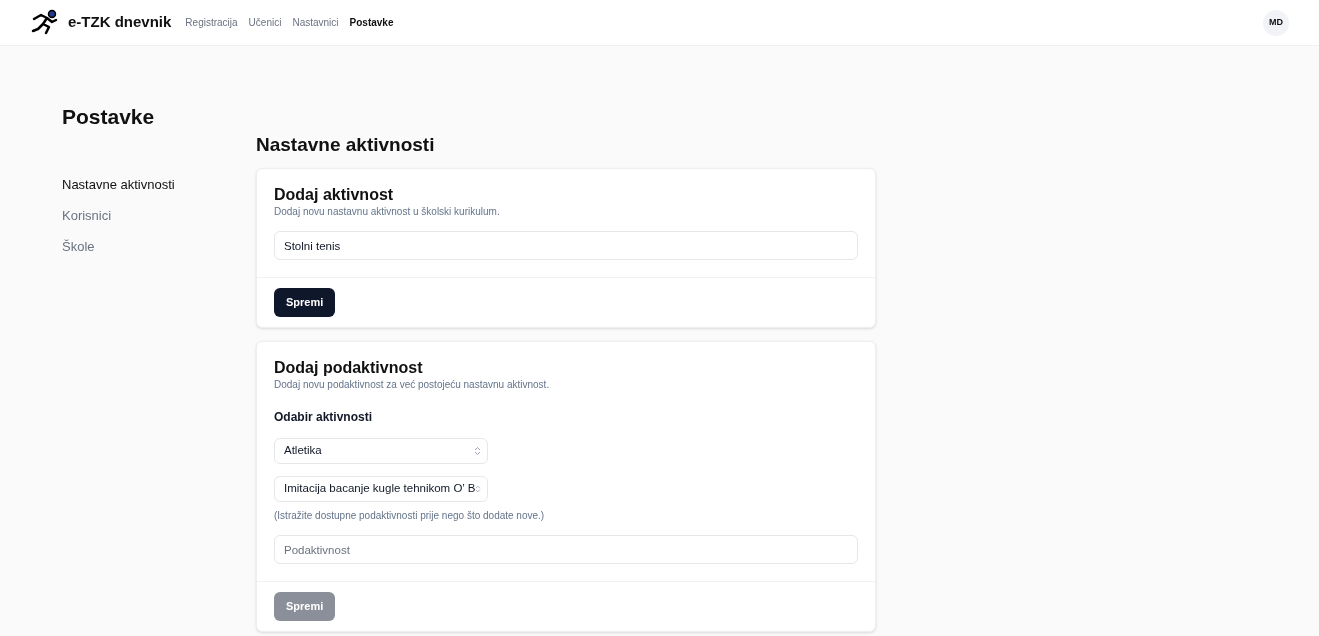 The image size is (1319, 636). Describe the element at coordinates (371, 22) in the screenshot. I see `nav-link: Postavke` at that location.